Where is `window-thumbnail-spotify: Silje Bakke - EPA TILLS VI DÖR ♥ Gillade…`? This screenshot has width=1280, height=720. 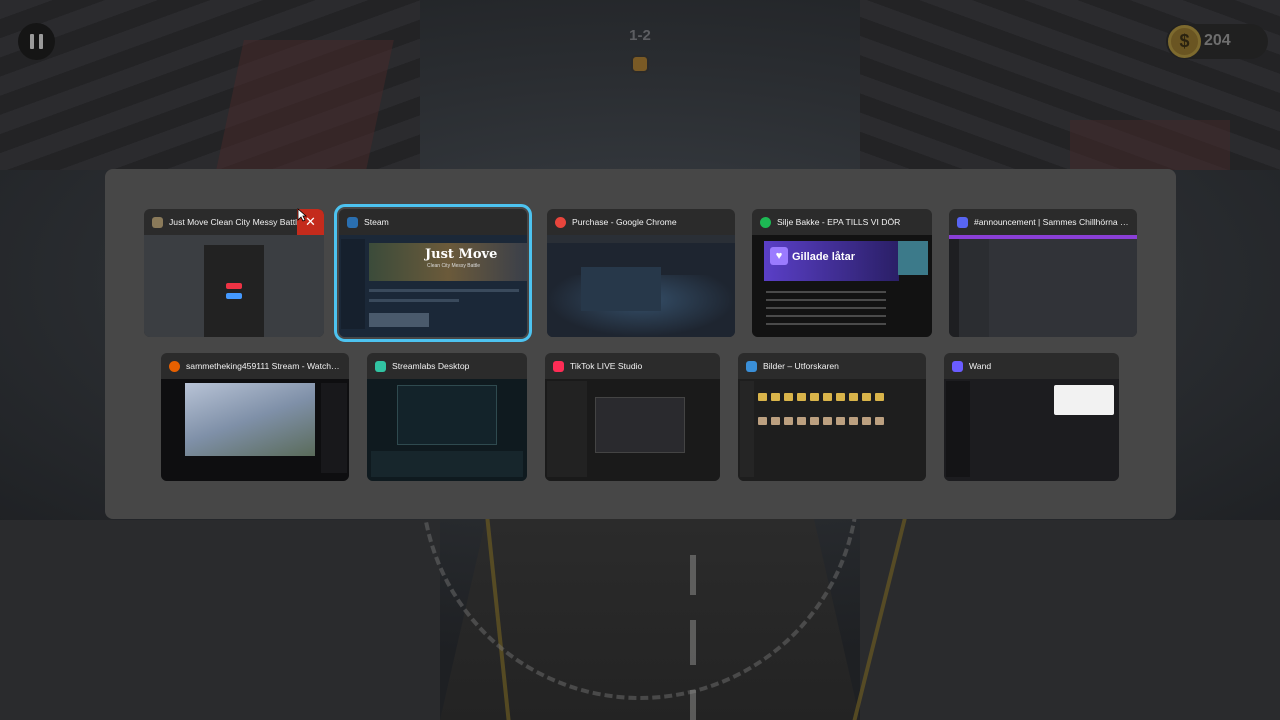
window-thumbnail-spotify: Silje Bakke - EPA TILLS VI DÖR ♥ Gillade… is located at coordinates (842, 273).